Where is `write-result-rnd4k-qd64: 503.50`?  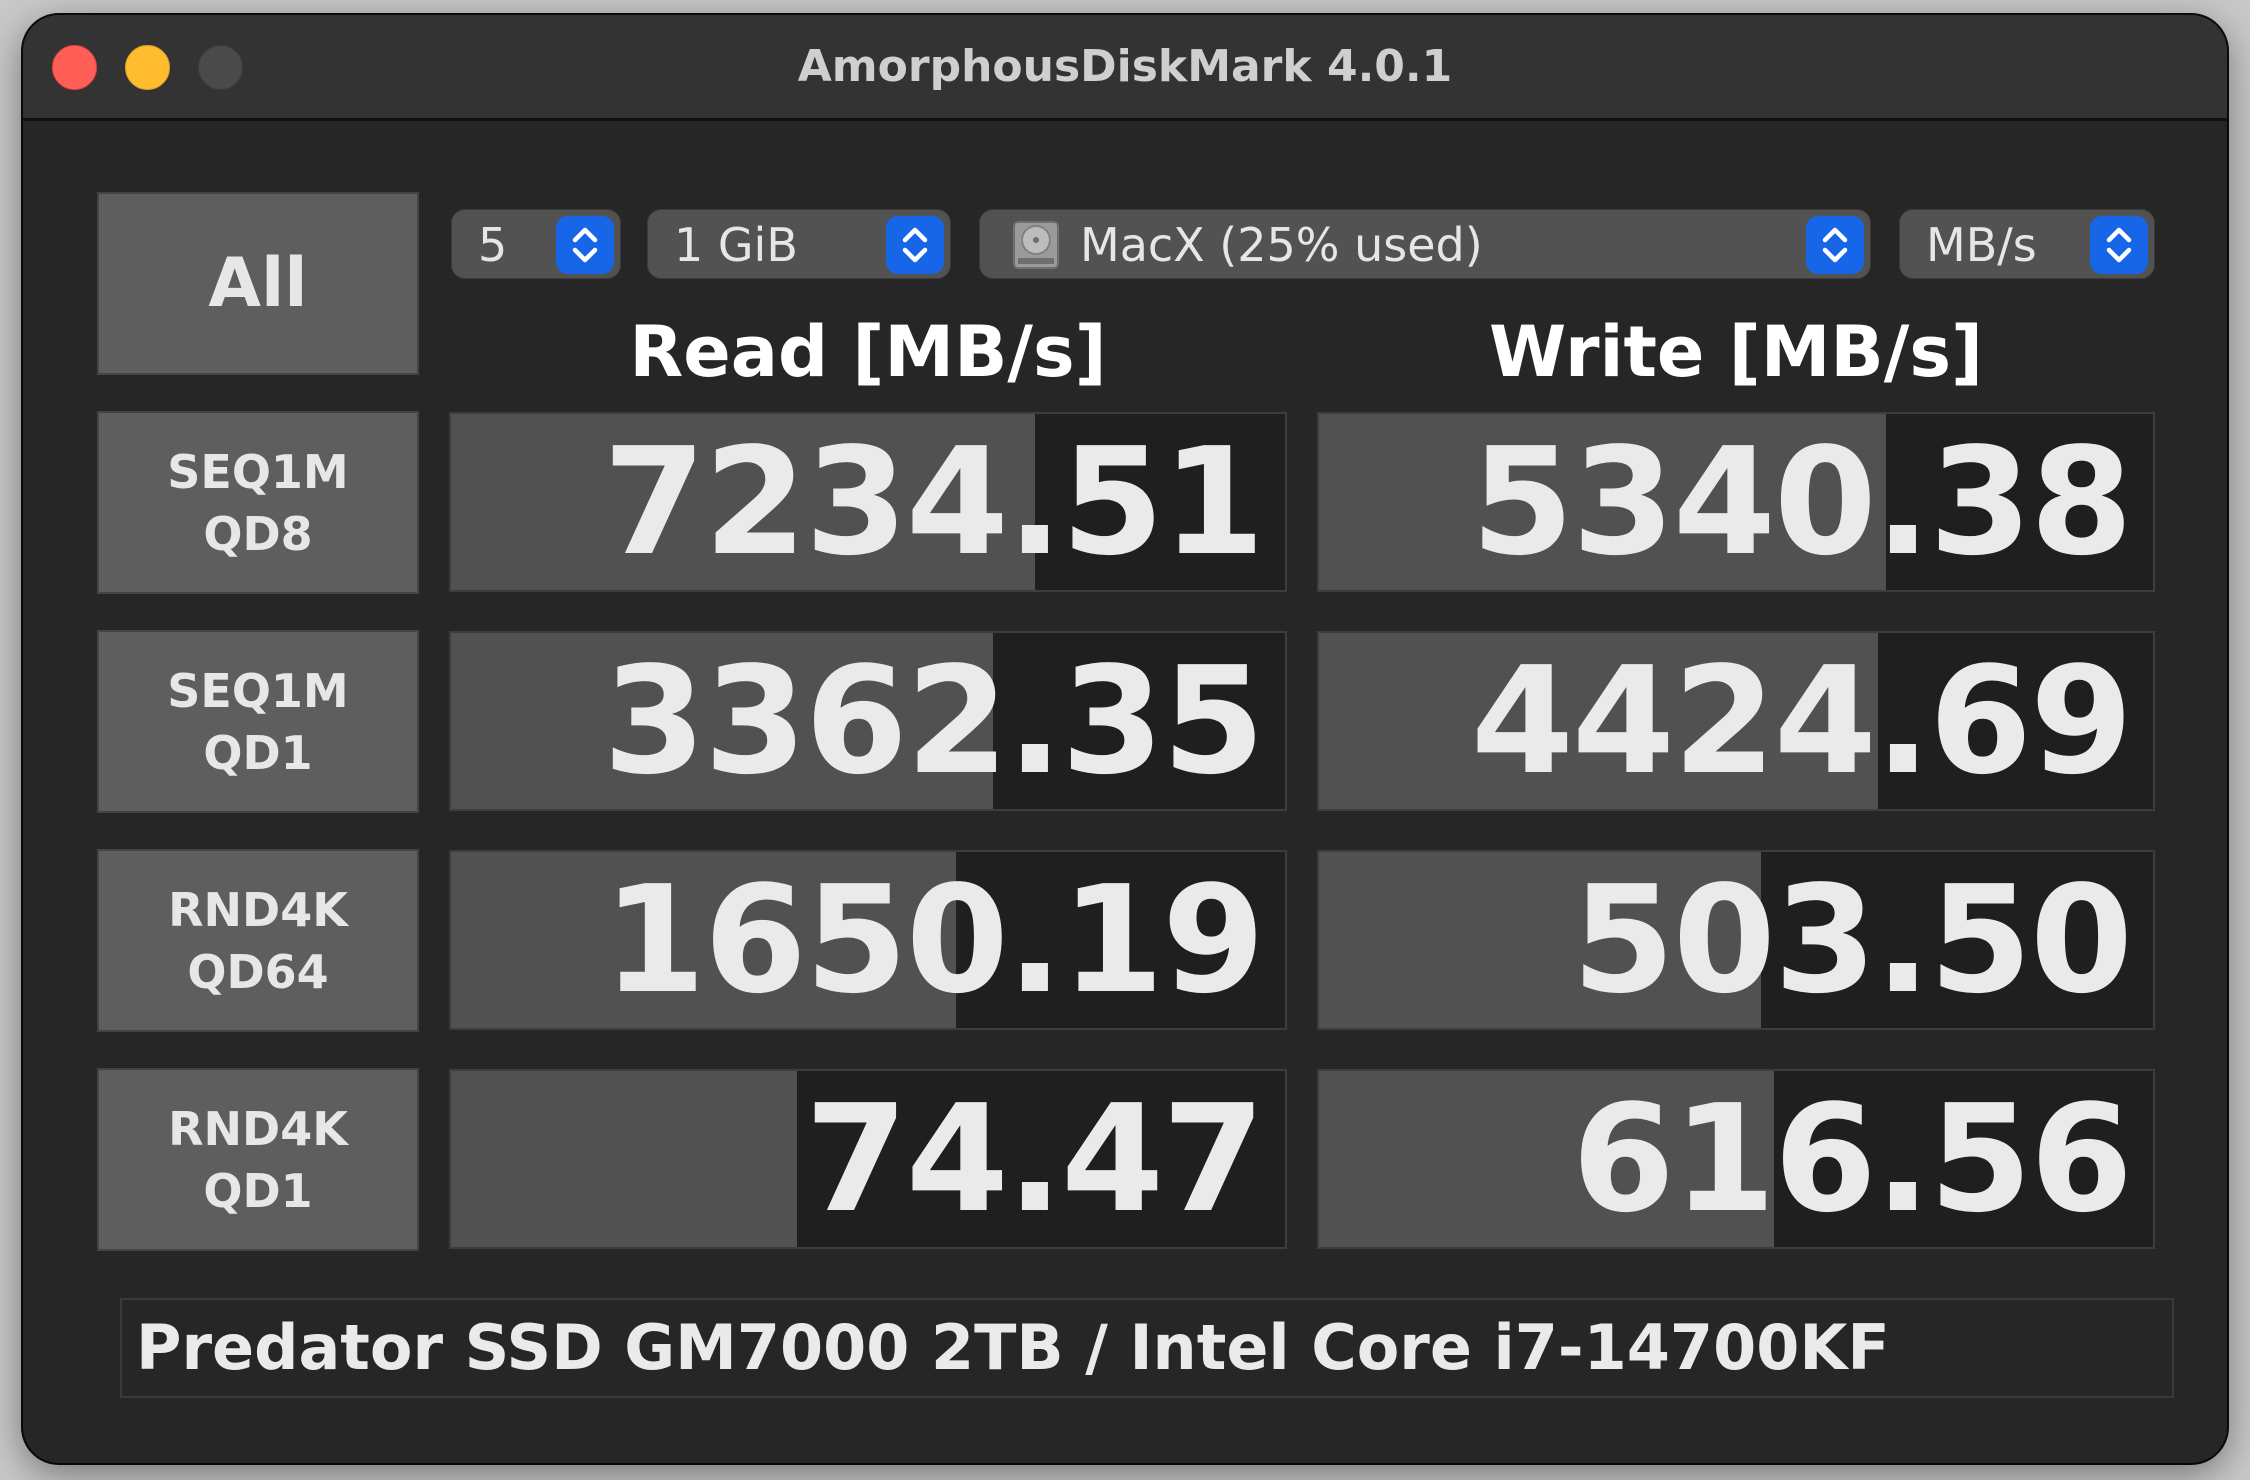 write-result-rnd4k-qd64: 503.50 is located at coordinates (1736, 940).